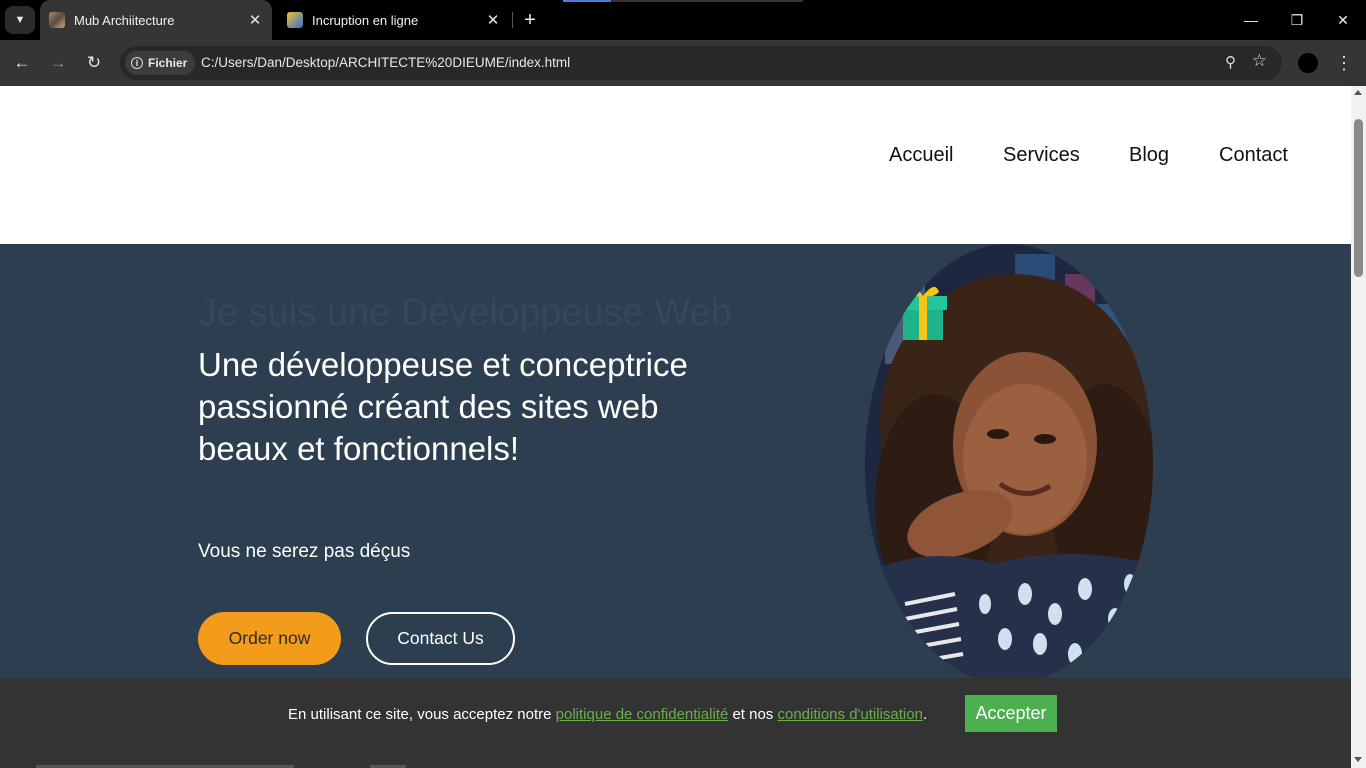 The image size is (1366, 768). What do you see at coordinates (365, 20) in the screenshot?
I see `tab-title: Incruption en ligne` at bounding box center [365, 20].